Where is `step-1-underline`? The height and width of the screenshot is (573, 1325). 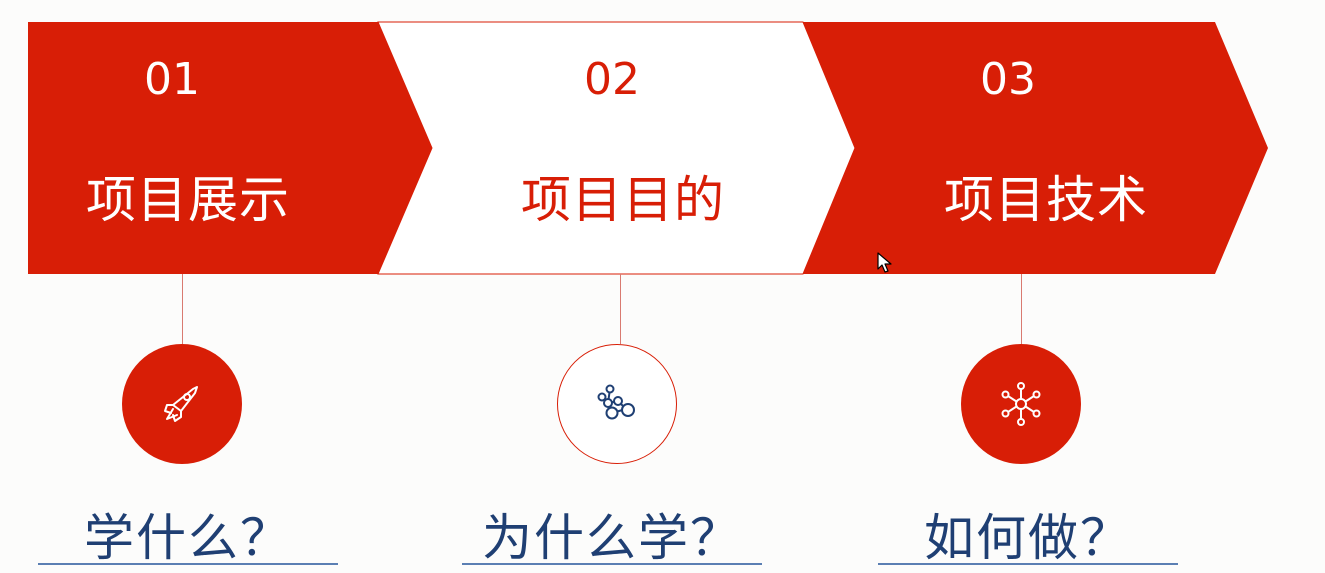
step-1-underline is located at coordinates (188, 564).